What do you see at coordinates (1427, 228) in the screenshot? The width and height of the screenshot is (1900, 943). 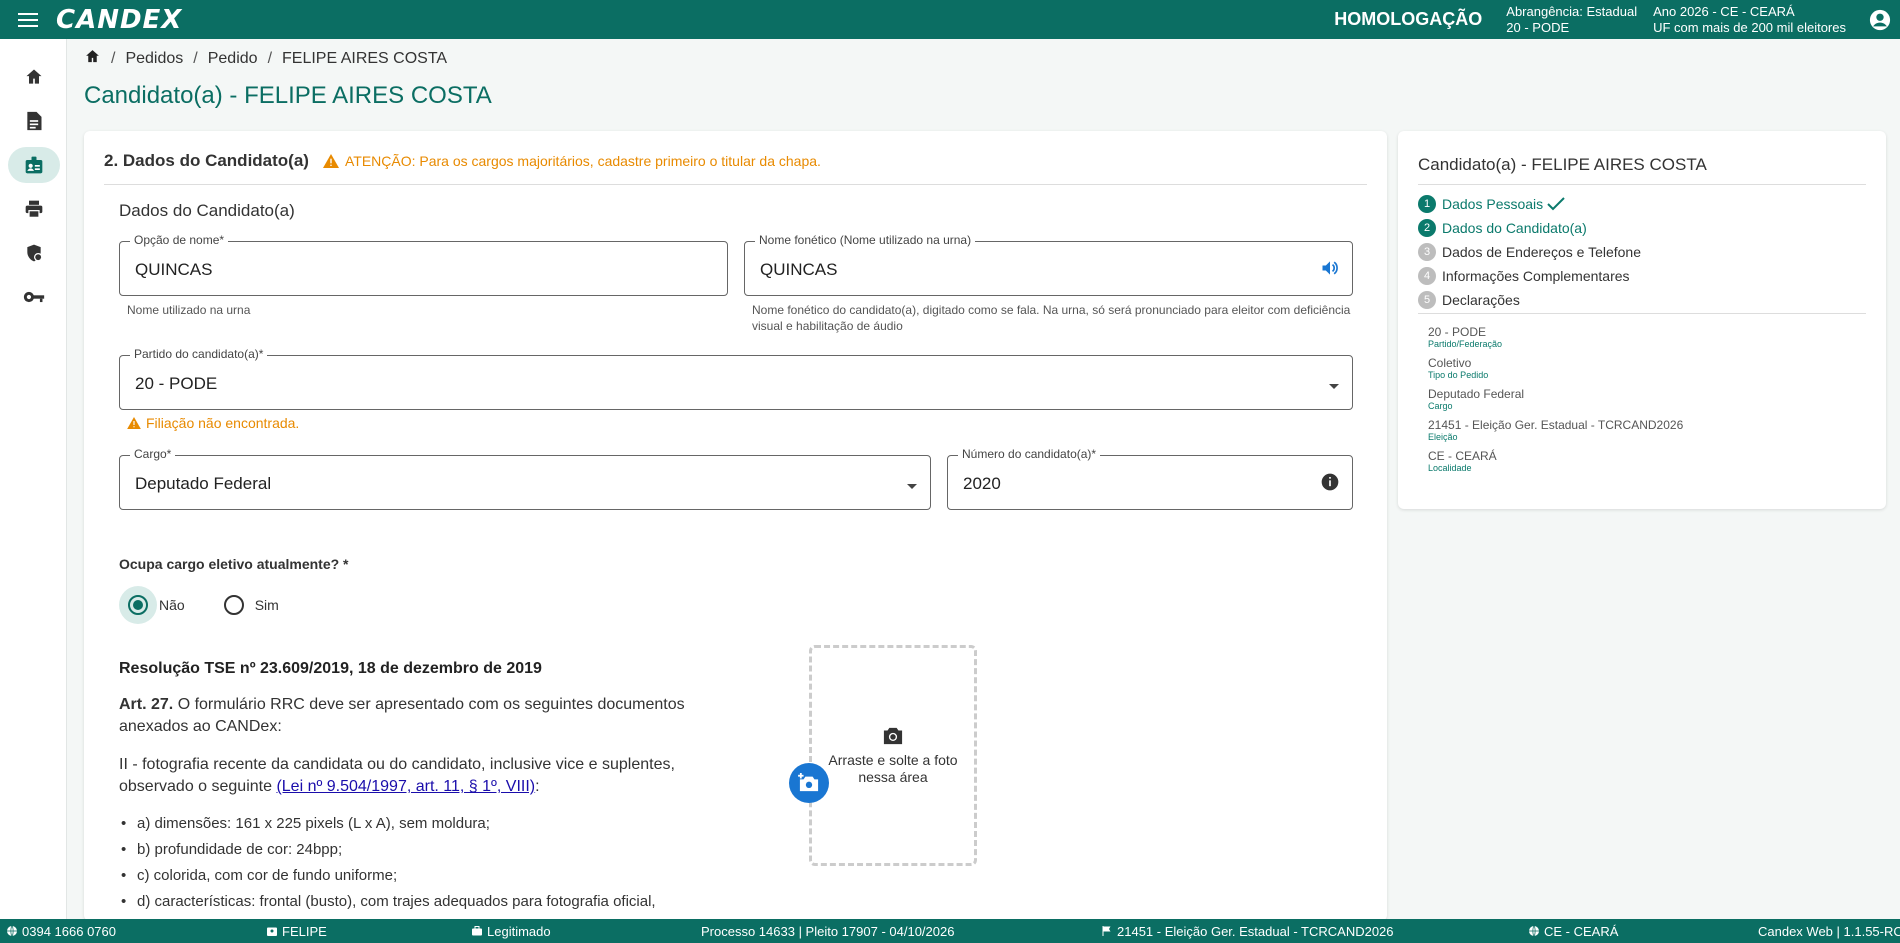 I see `step-number: 2` at bounding box center [1427, 228].